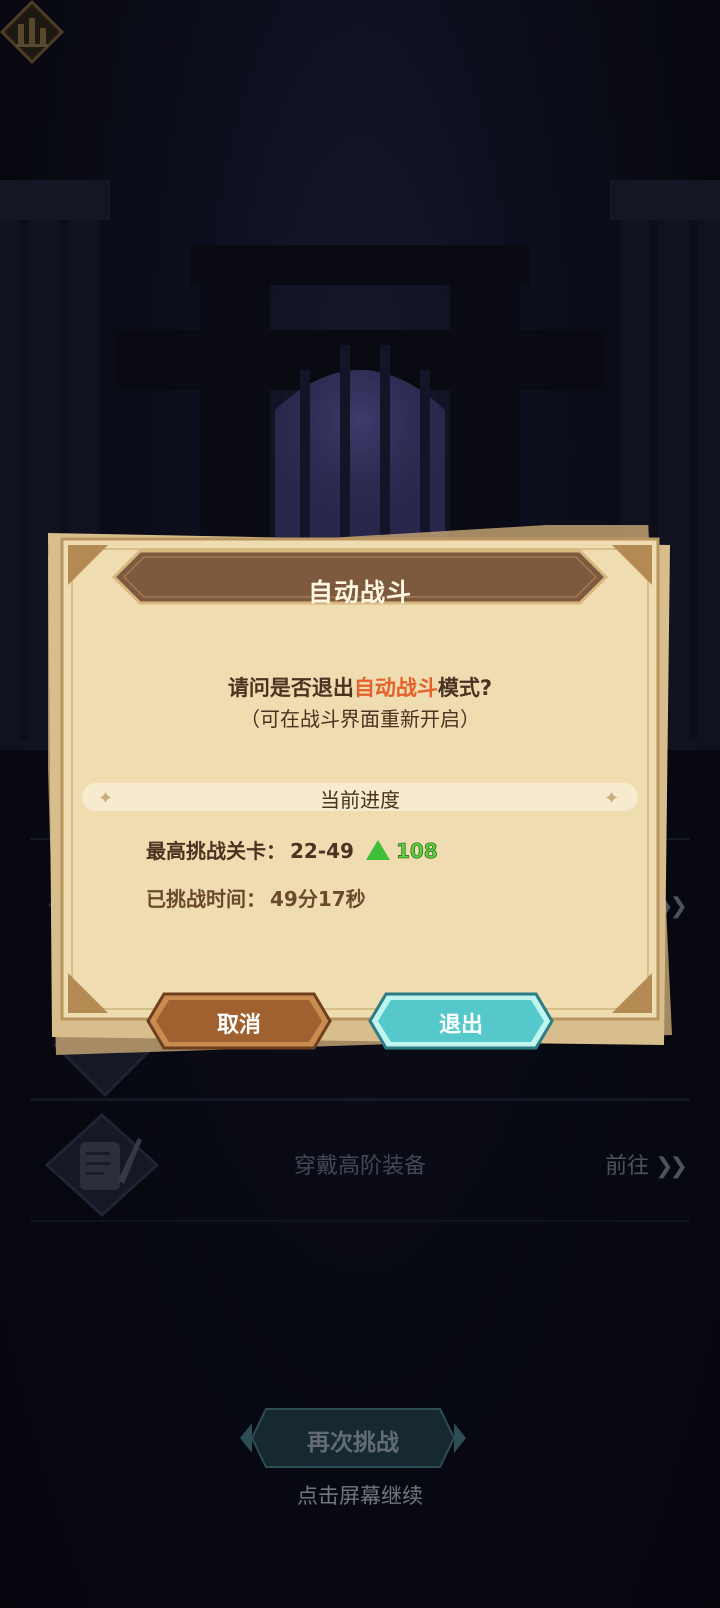  What do you see at coordinates (290, 688) in the screenshot?
I see `question-prefix: 请问是否退出` at bounding box center [290, 688].